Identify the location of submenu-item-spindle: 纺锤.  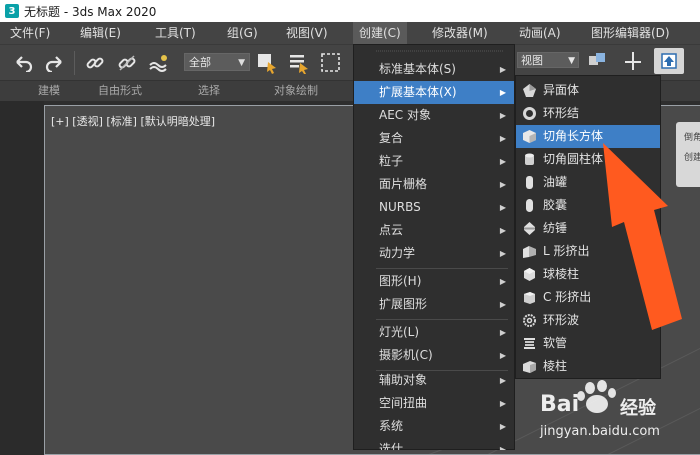
(588, 228).